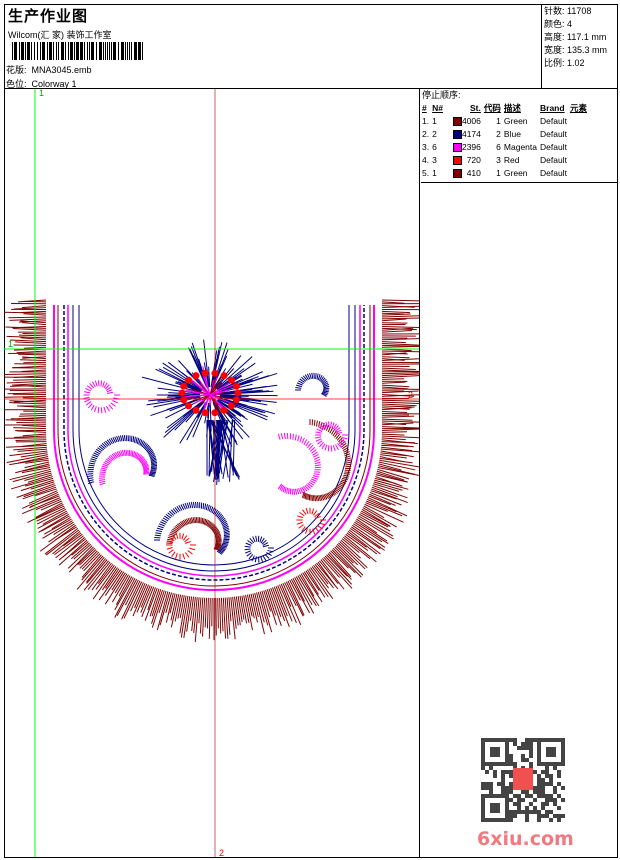 Image resolution: width=620 pixels, height=860 pixels. Describe the element at coordinates (468, 120) in the screenshot. I see `row-stitches: 4006` at that location.